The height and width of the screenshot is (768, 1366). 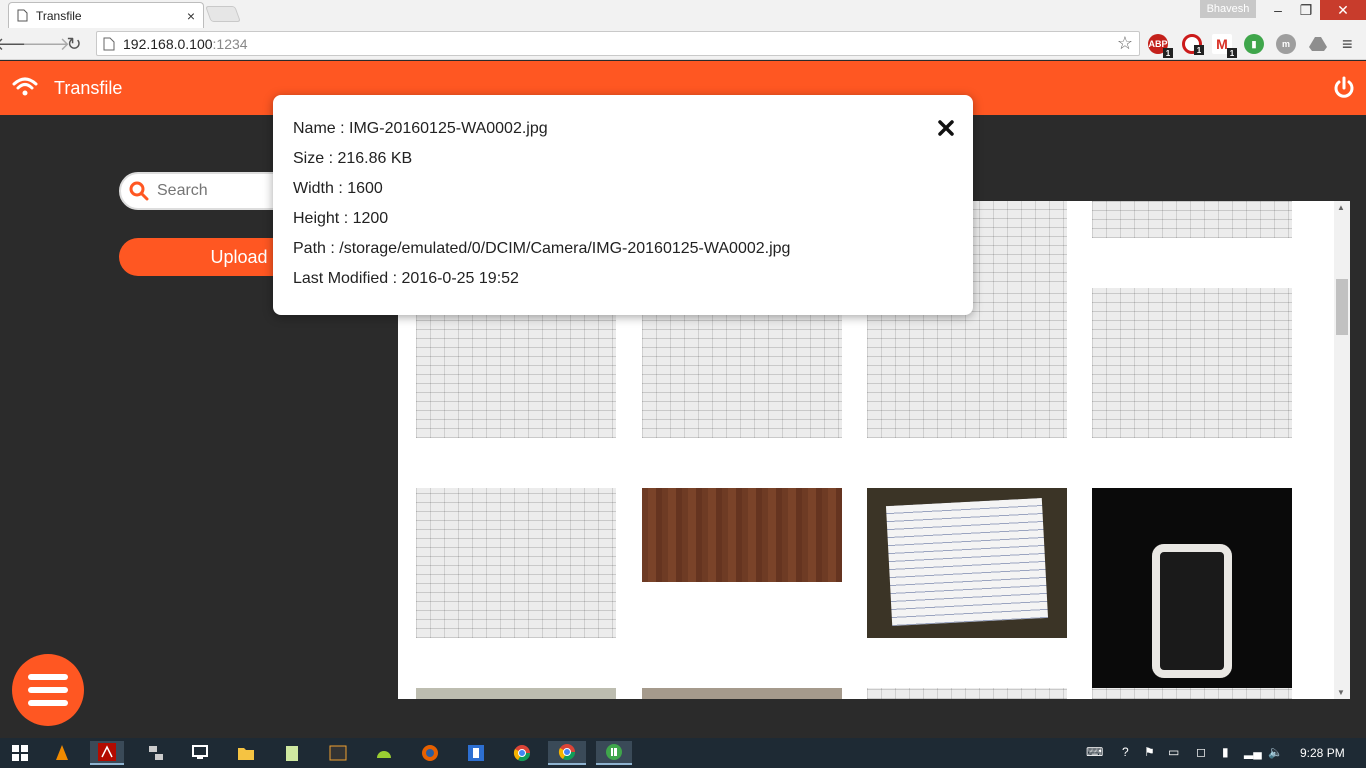 I want to click on forward-arrow-icon: 🡒, so click(x=46, y=44).